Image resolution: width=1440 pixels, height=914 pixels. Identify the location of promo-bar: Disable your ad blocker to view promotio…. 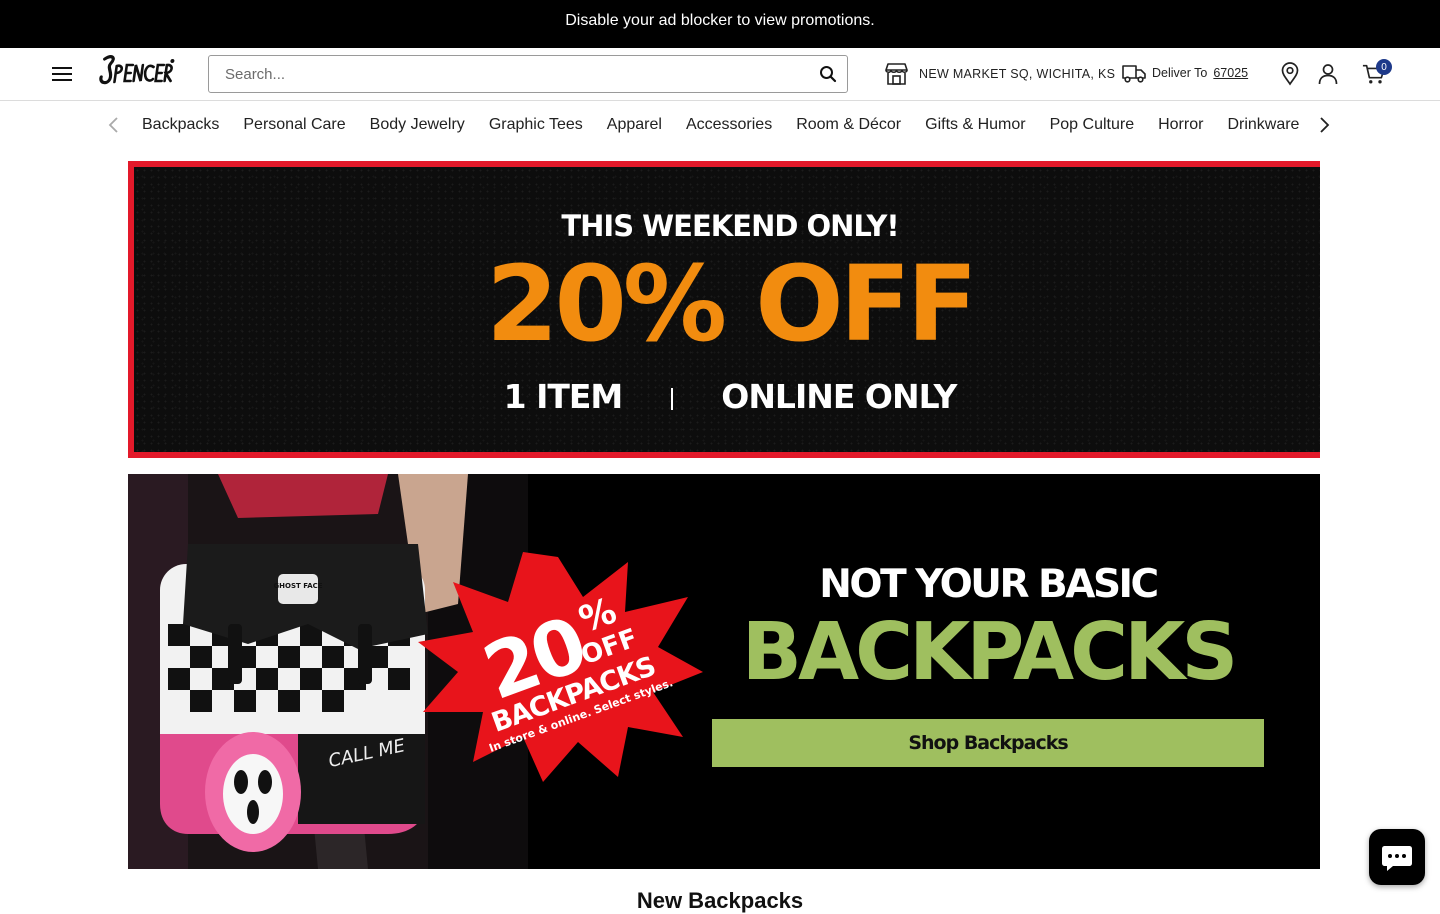
(720, 24).